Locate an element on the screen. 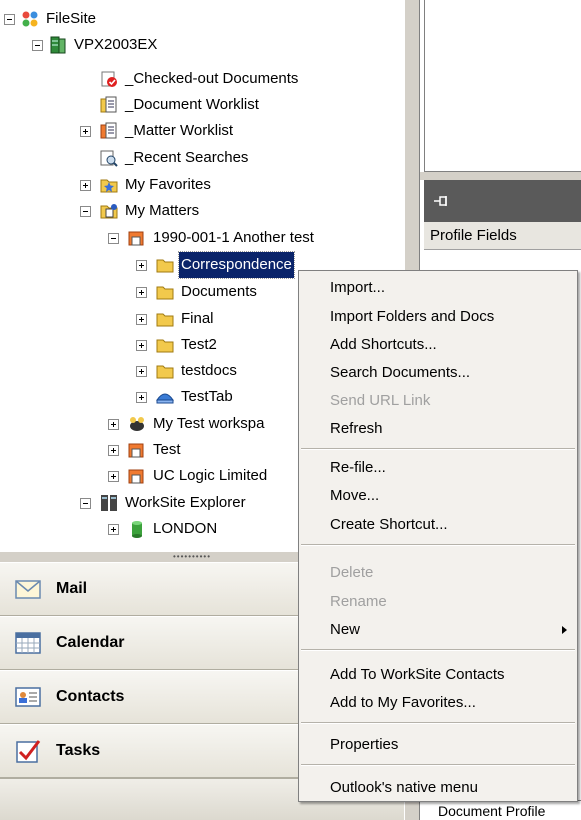  matters-icon is located at coordinates (109, 211).